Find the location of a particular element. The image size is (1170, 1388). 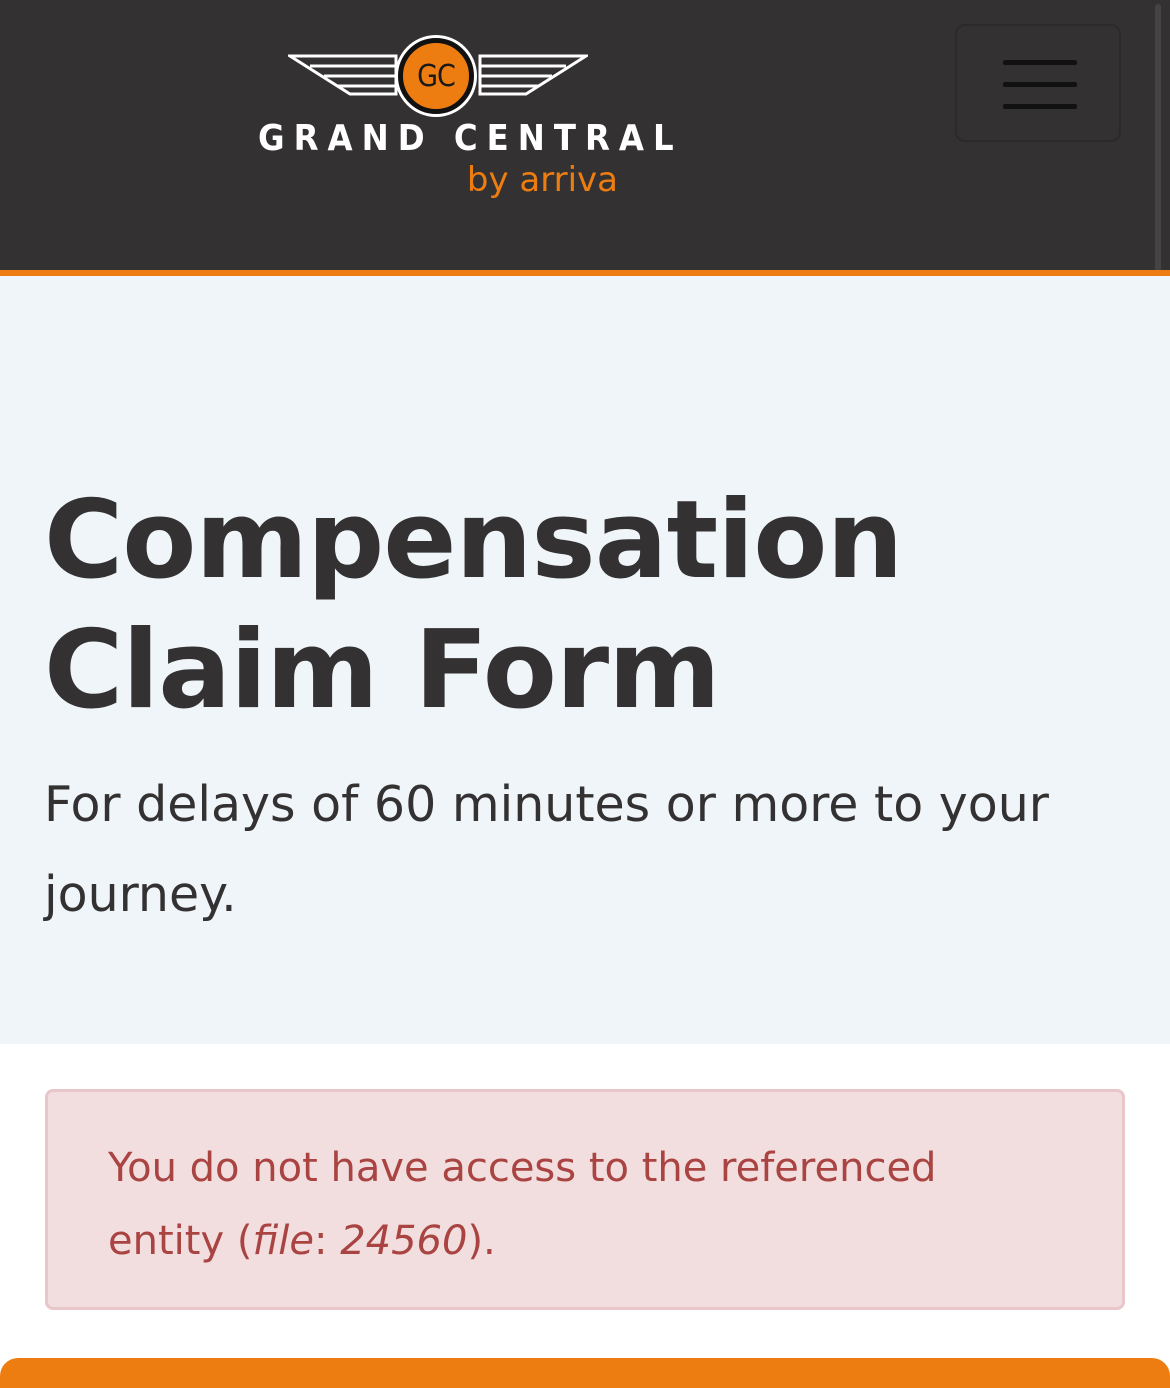

logo-name: GRAND CENTRAL is located at coordinates (470, 138).